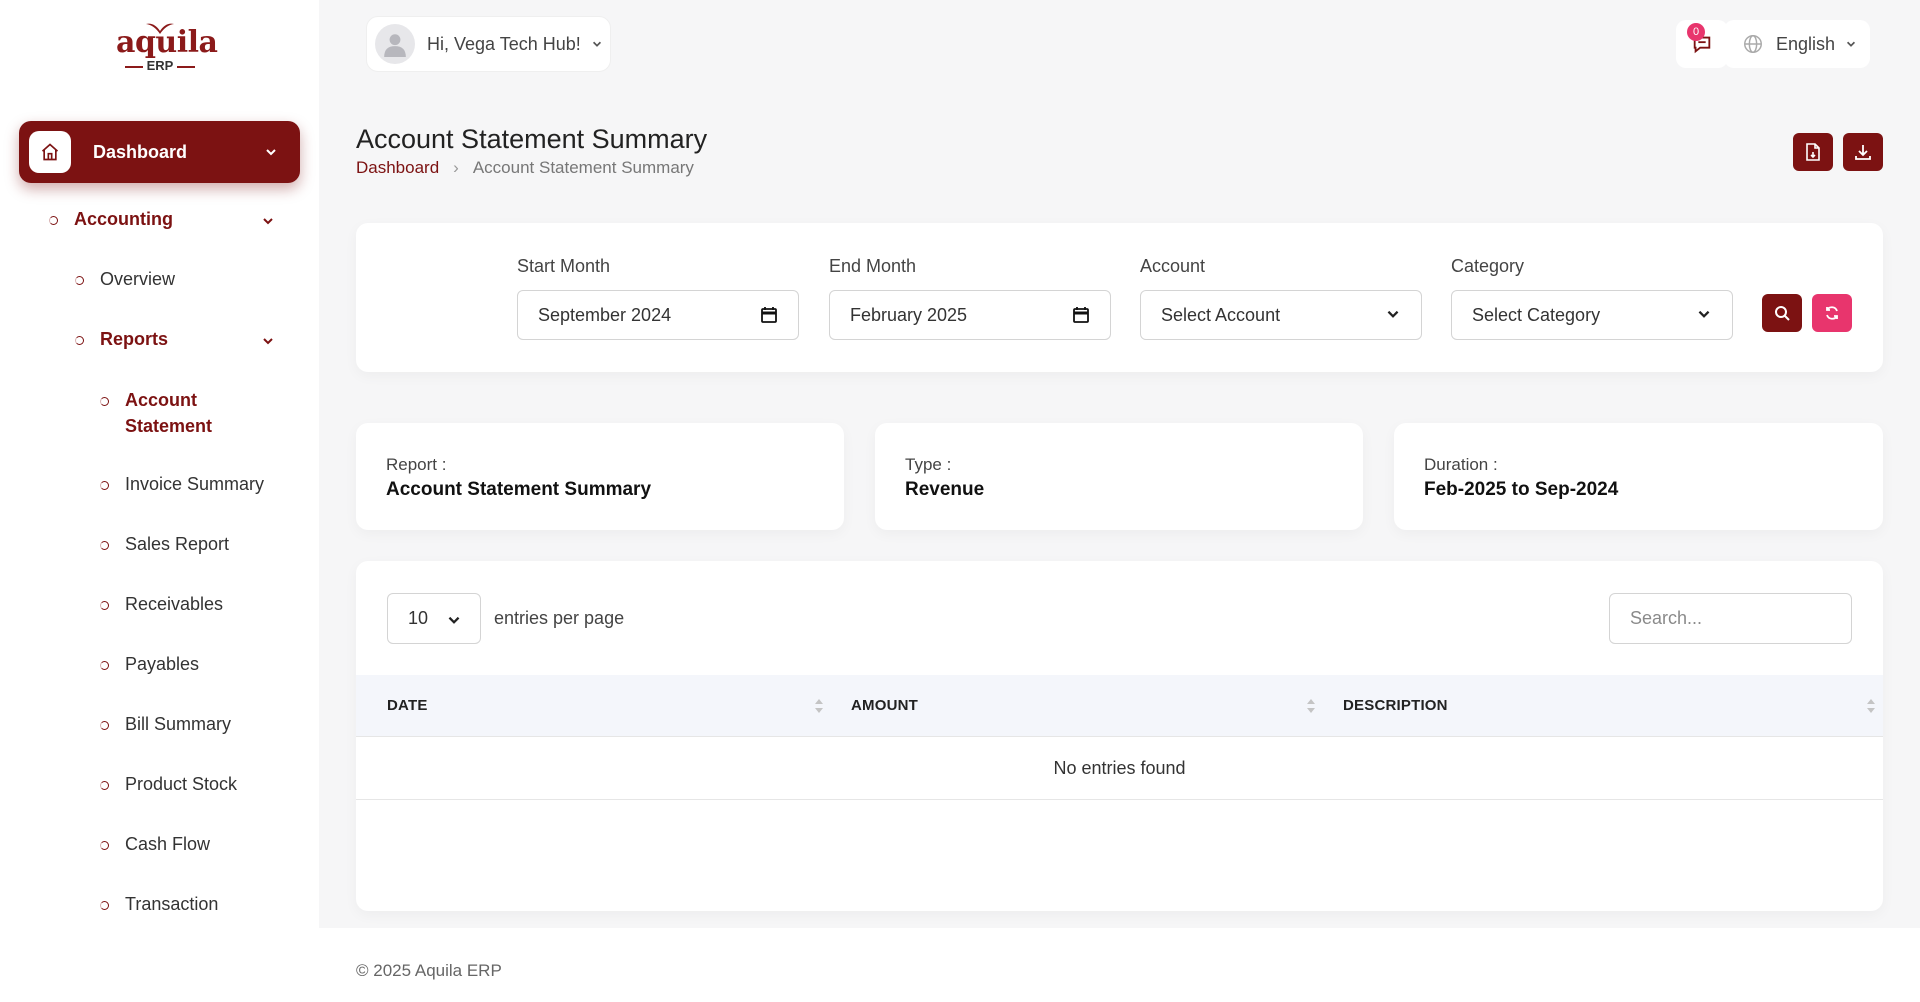  Describe the element at coordinates (167, 49) in the screenshot. I see `app-logo: aquila ERP` at that location.